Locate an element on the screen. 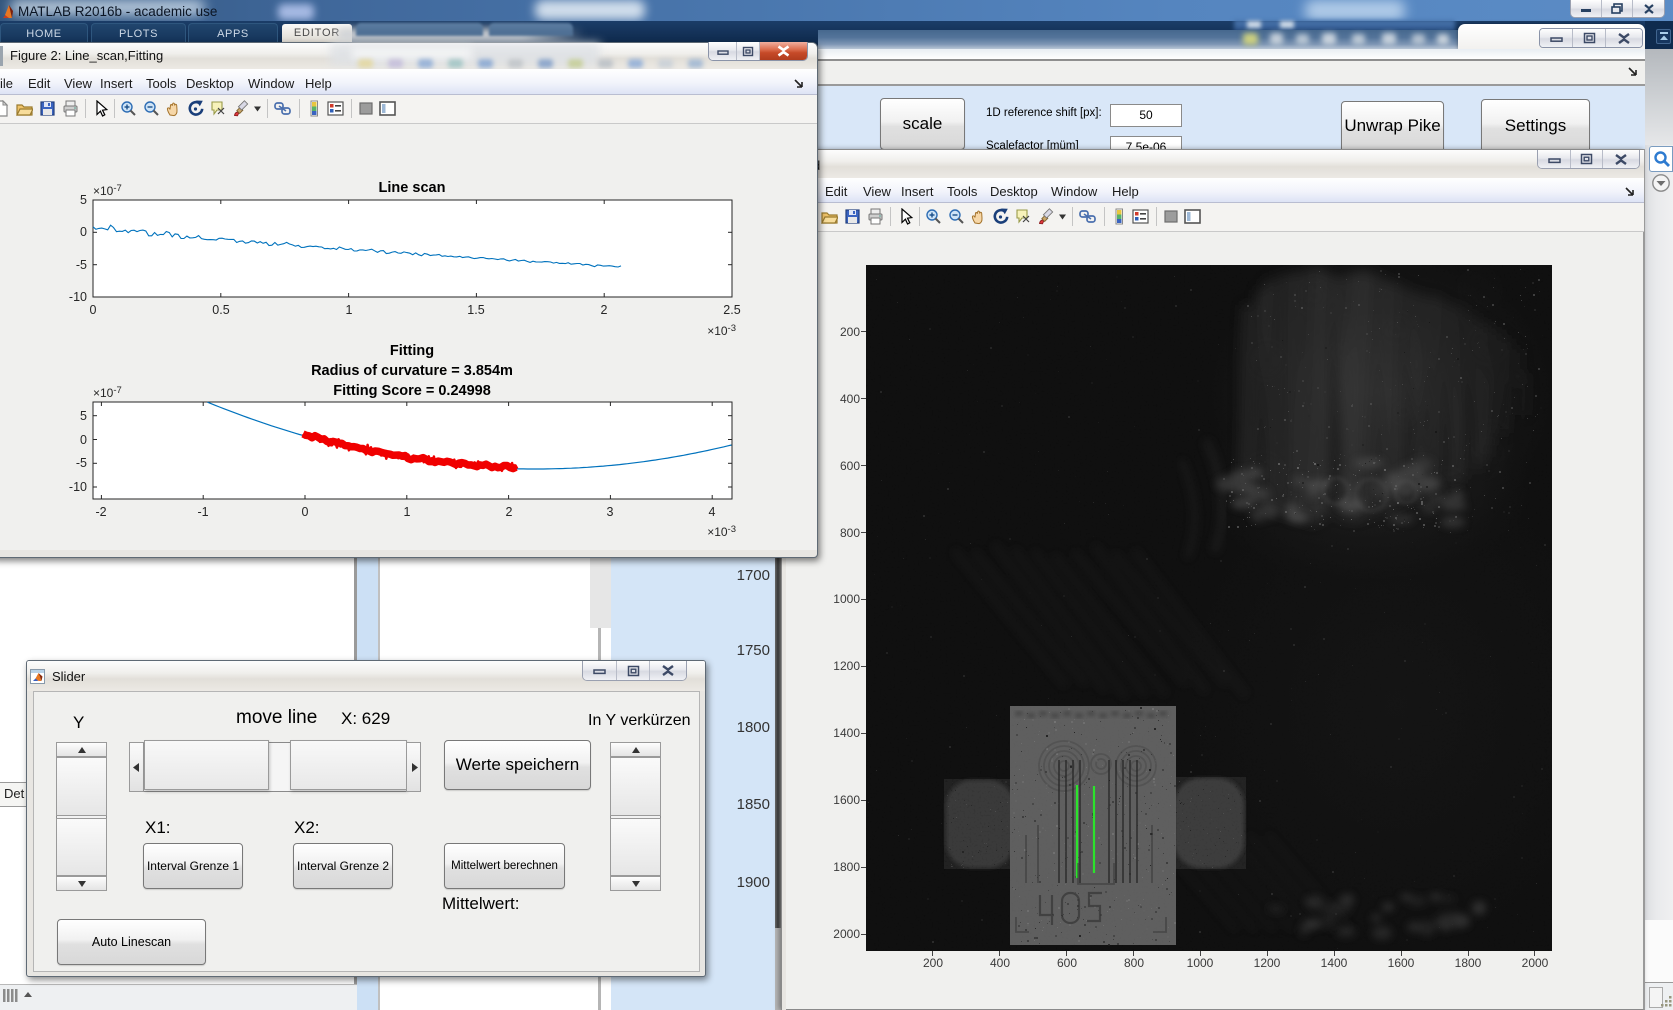 The height and width of the screenshot is (1010, 1673). svg-text: Fitting Score = 0.24998 is located at coordinates (412, 391).